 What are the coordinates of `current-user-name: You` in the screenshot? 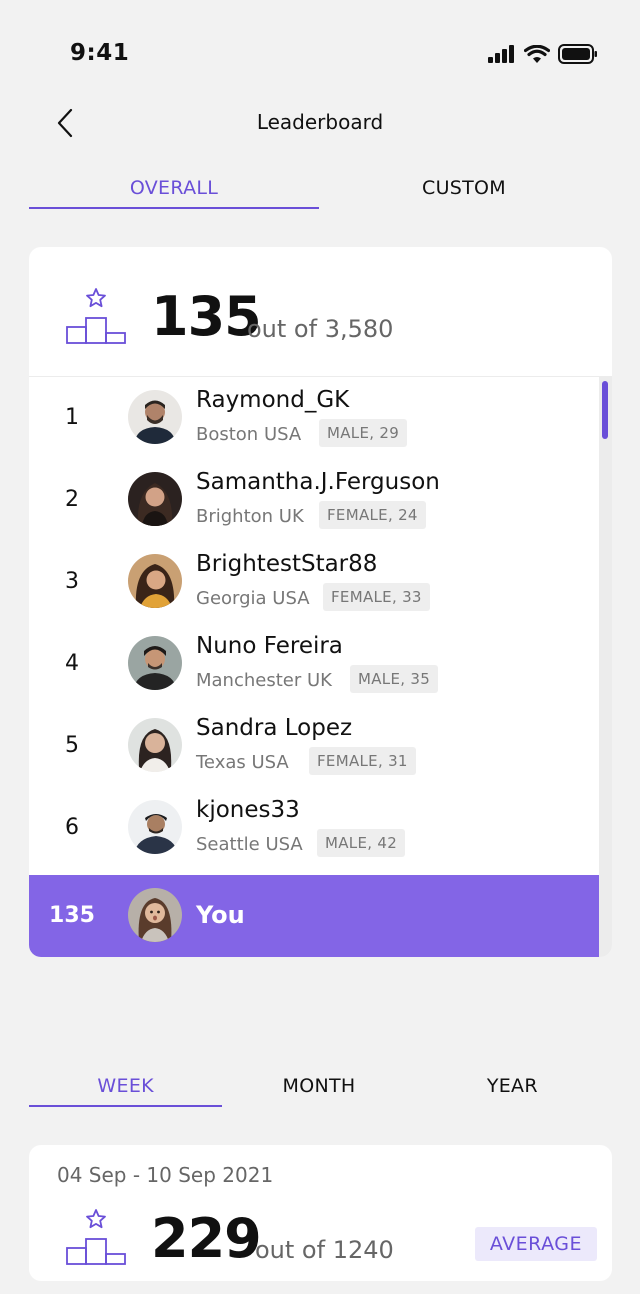 It's located at (220, 915).